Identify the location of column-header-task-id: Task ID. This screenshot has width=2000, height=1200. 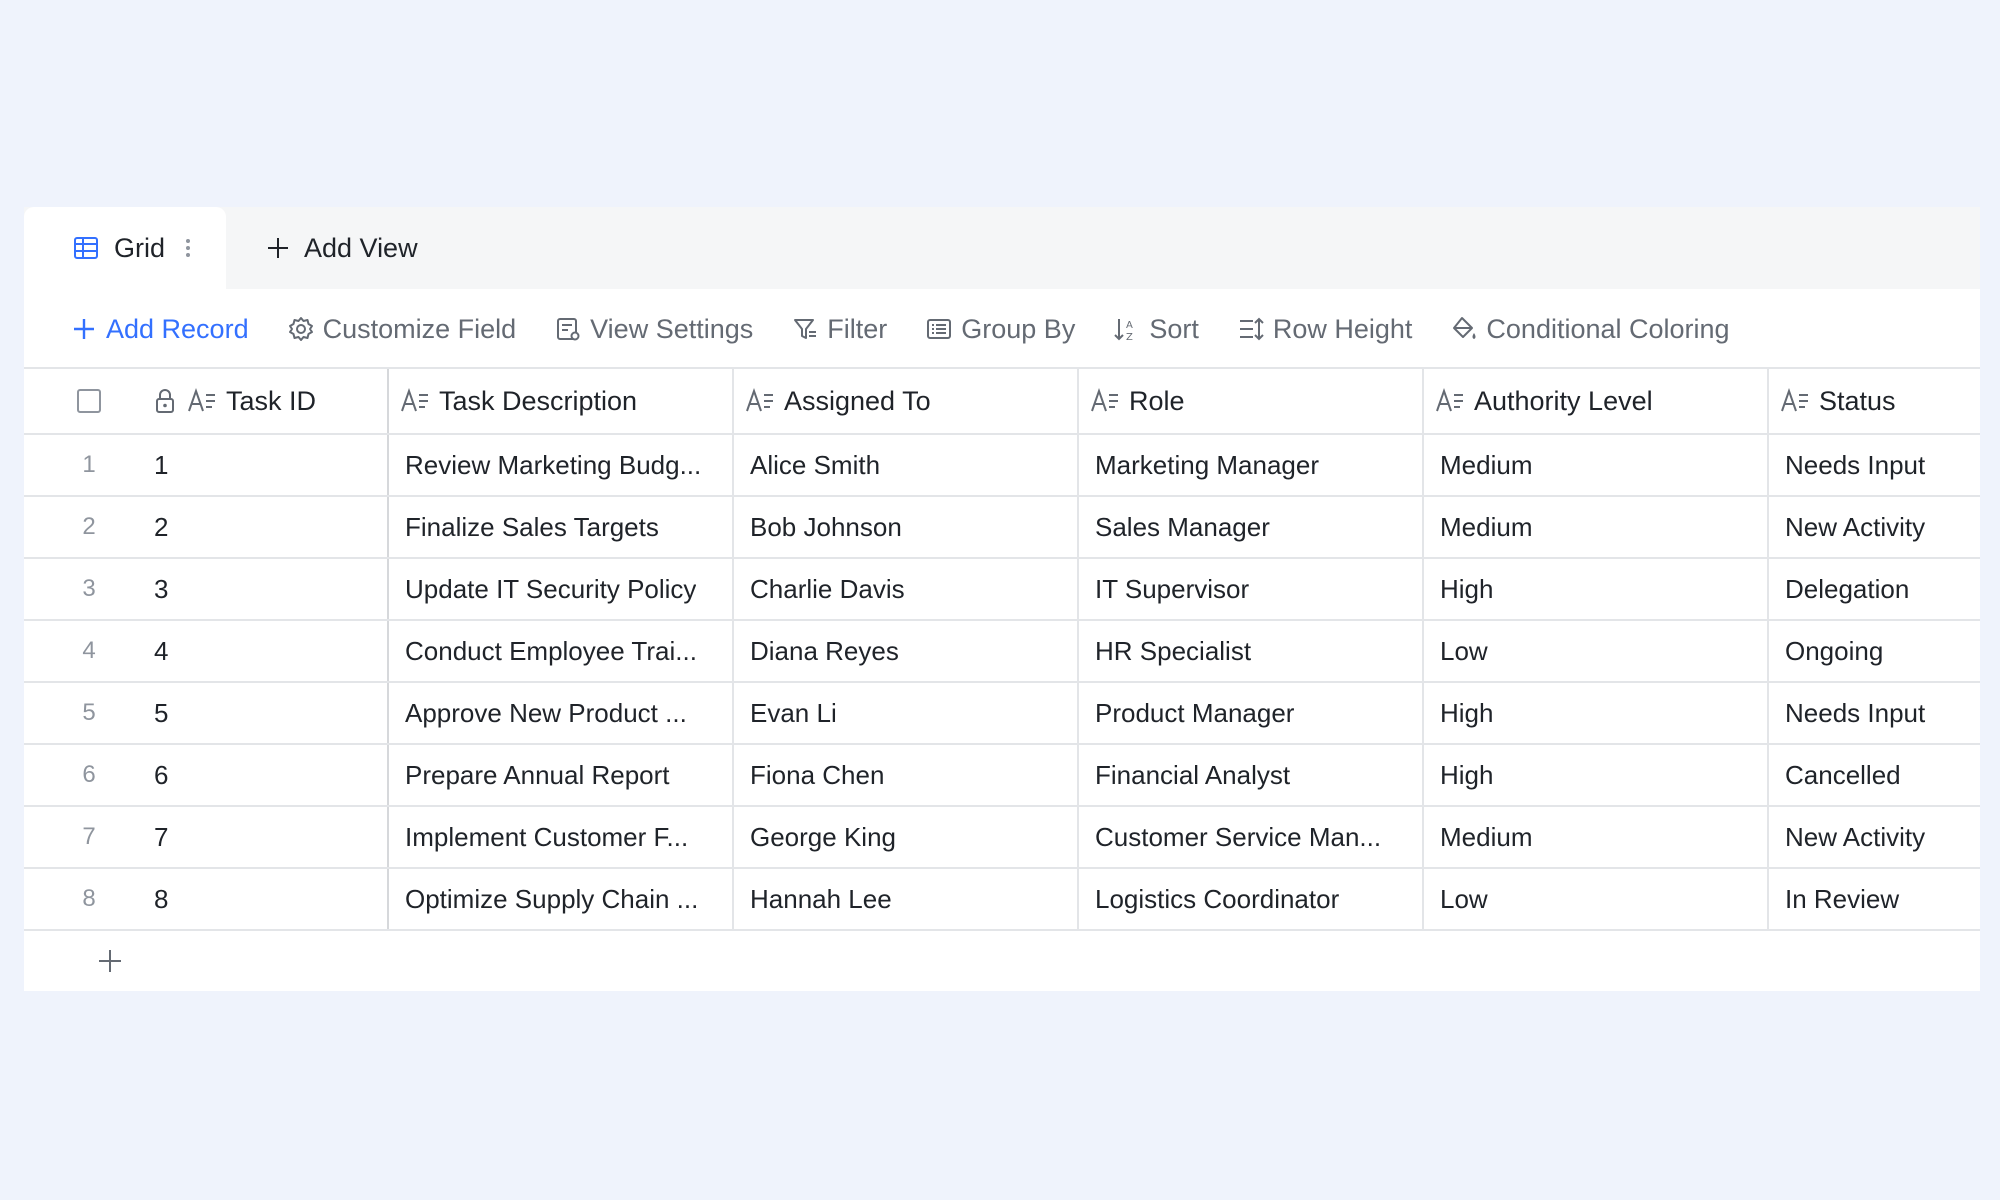
(271, 401).